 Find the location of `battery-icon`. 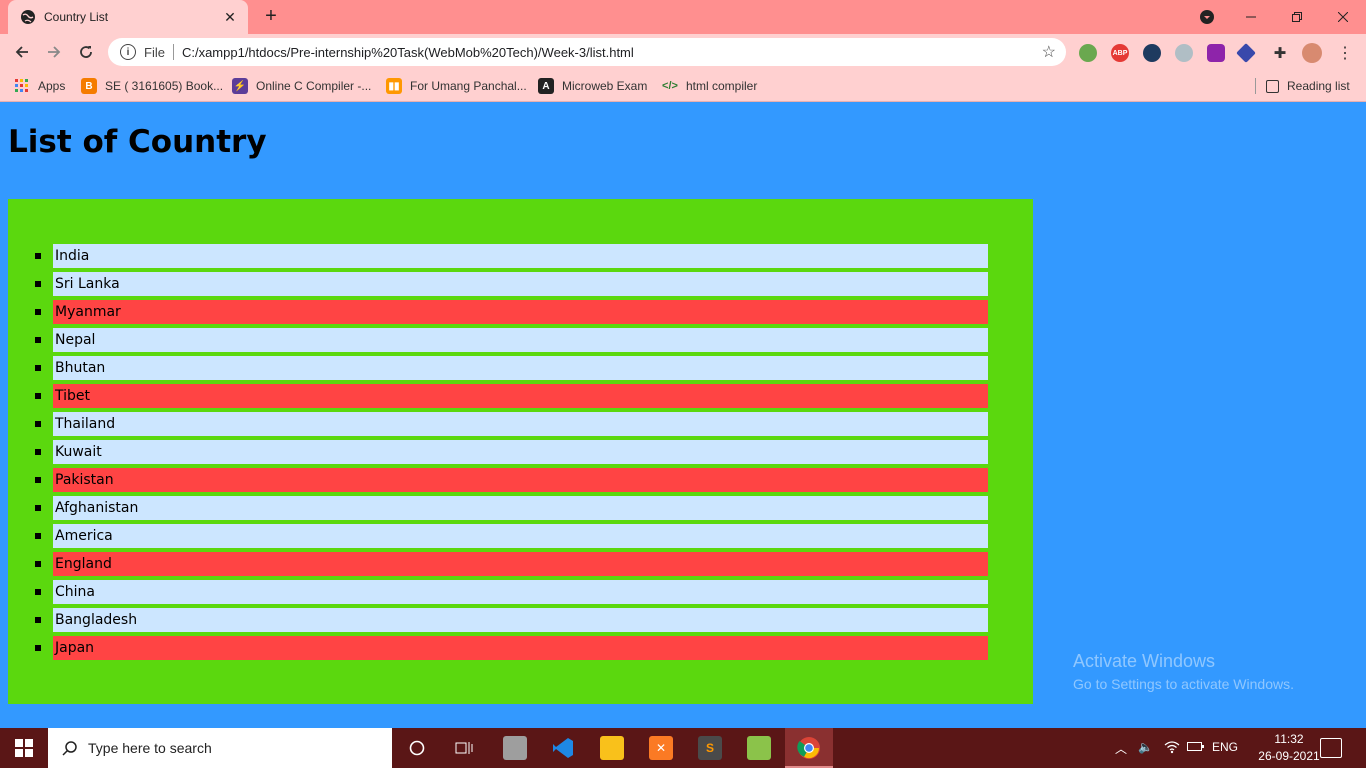

battery-icon is located at coordinates (1196, 747).